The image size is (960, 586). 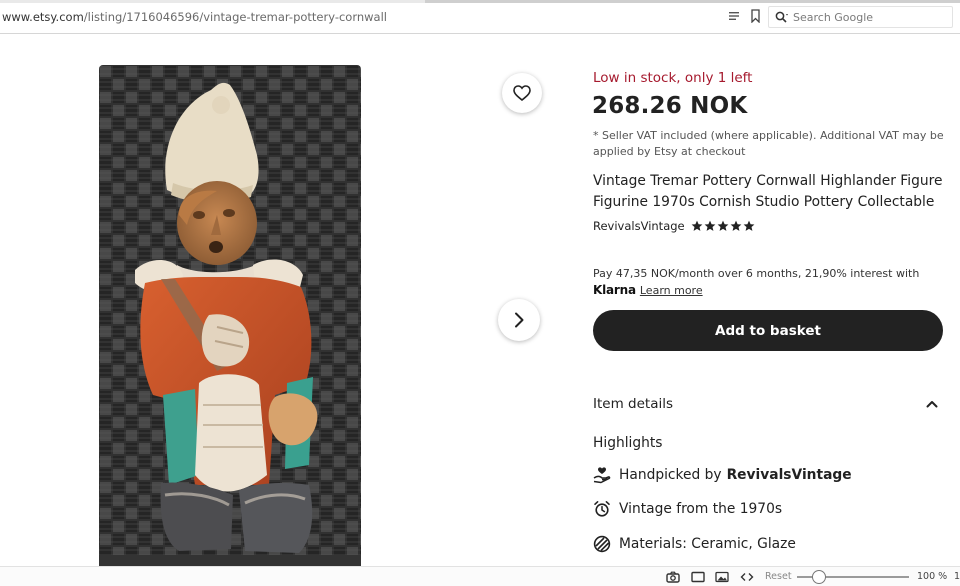 What do you see at coordinates (768, 330) in the screenshot?
I see `add-to-basket-button: Add to basket` at bounding box center [768, 330].